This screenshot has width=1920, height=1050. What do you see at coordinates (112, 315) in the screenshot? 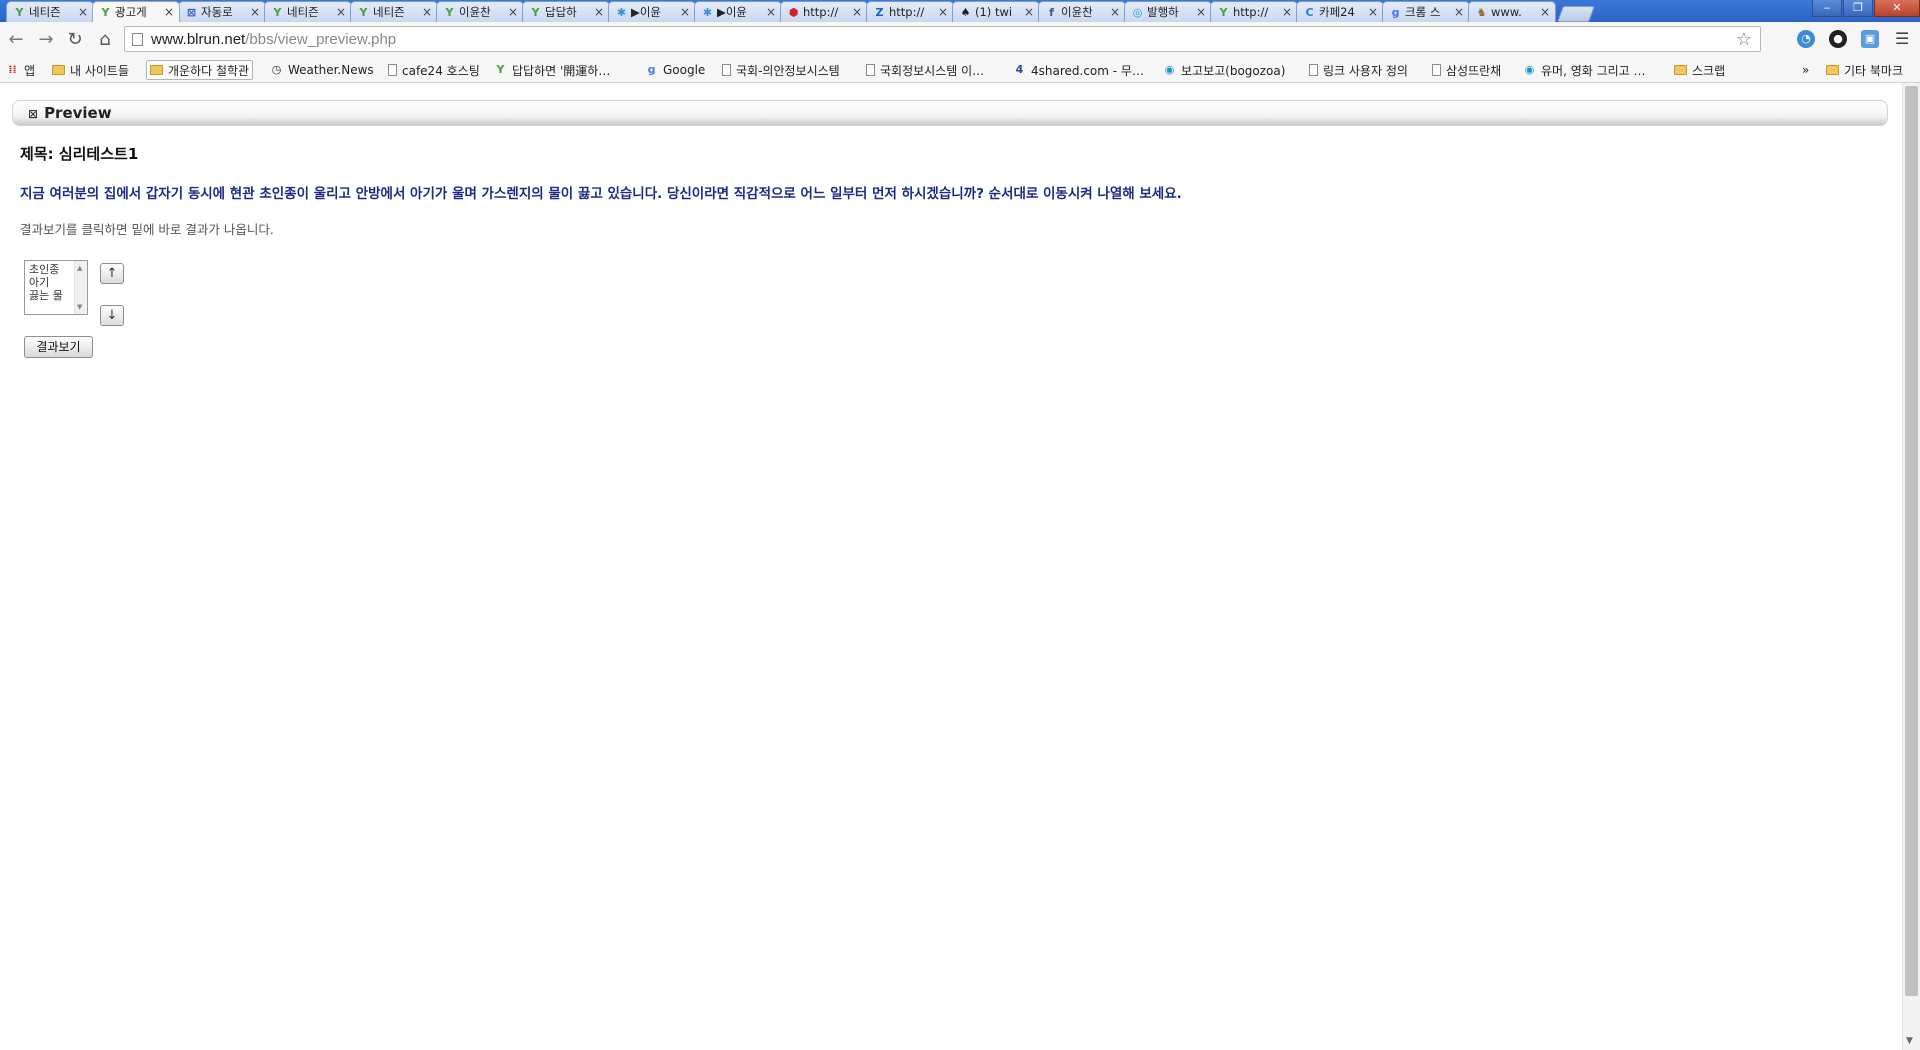
I see `move-down-button: ↓` at bounding box center [112, 315].